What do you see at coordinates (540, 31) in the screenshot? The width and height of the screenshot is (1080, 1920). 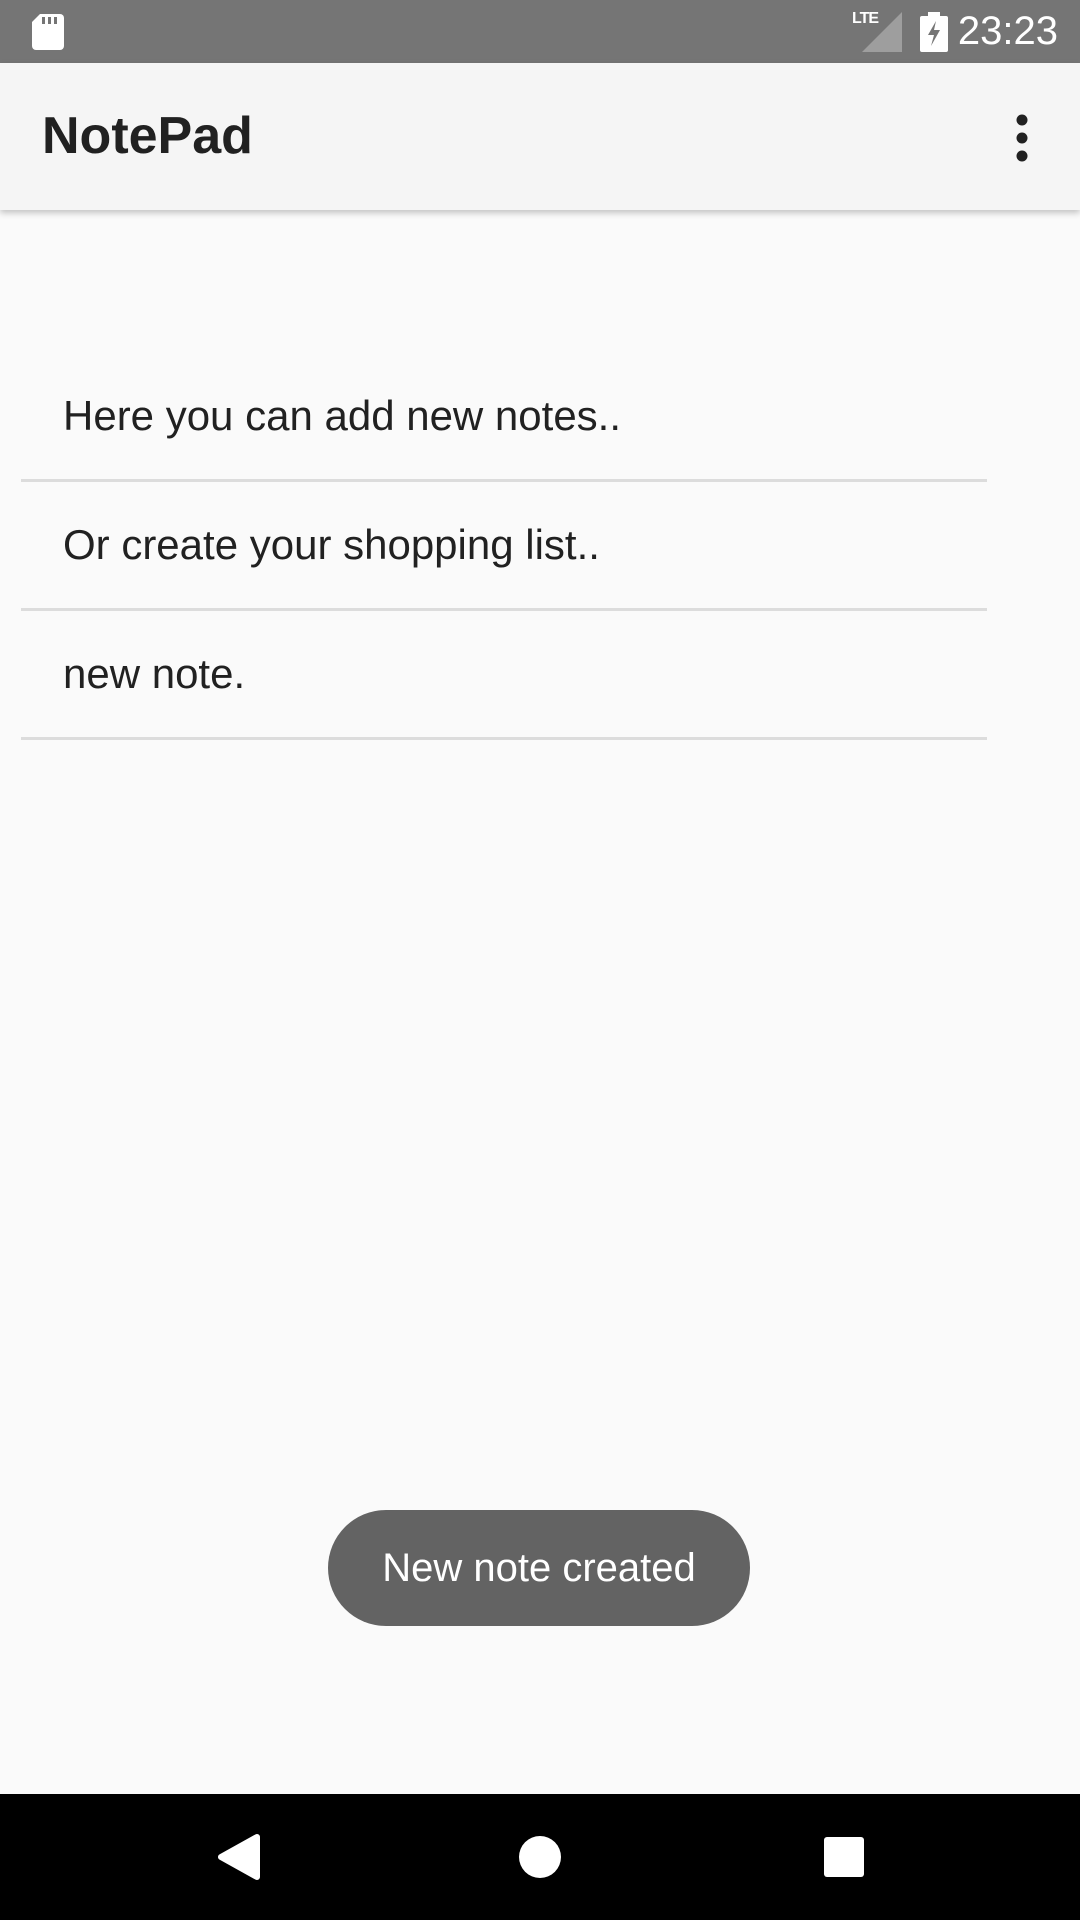 I see `status-bar: LTE 23:23` at bounding box center [540, 31].